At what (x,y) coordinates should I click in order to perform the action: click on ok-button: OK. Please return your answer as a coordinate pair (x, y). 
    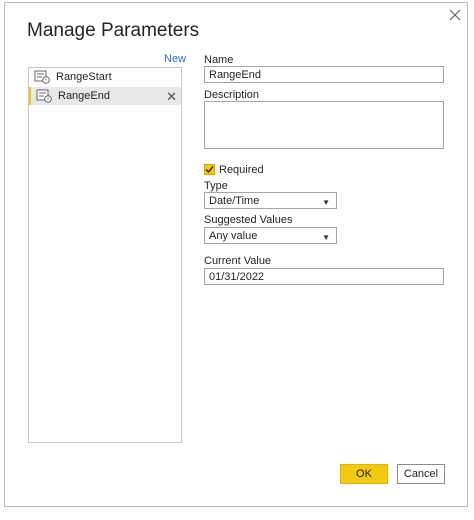
    Looking at the image, I should click on (364, 474).